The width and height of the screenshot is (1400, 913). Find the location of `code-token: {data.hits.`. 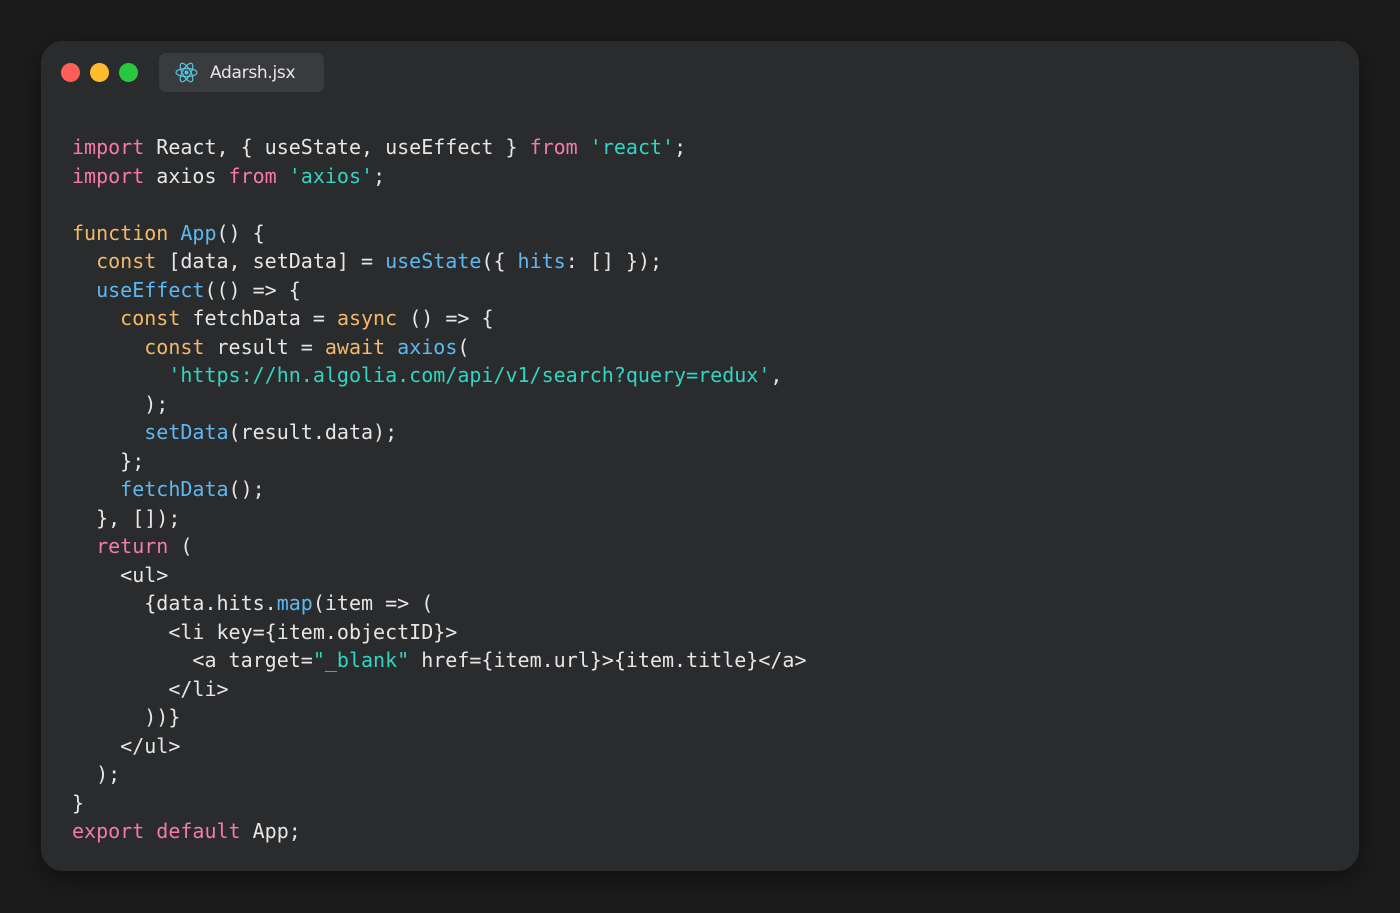

code-token: {data.hits. is located at coordinates (174, 603).